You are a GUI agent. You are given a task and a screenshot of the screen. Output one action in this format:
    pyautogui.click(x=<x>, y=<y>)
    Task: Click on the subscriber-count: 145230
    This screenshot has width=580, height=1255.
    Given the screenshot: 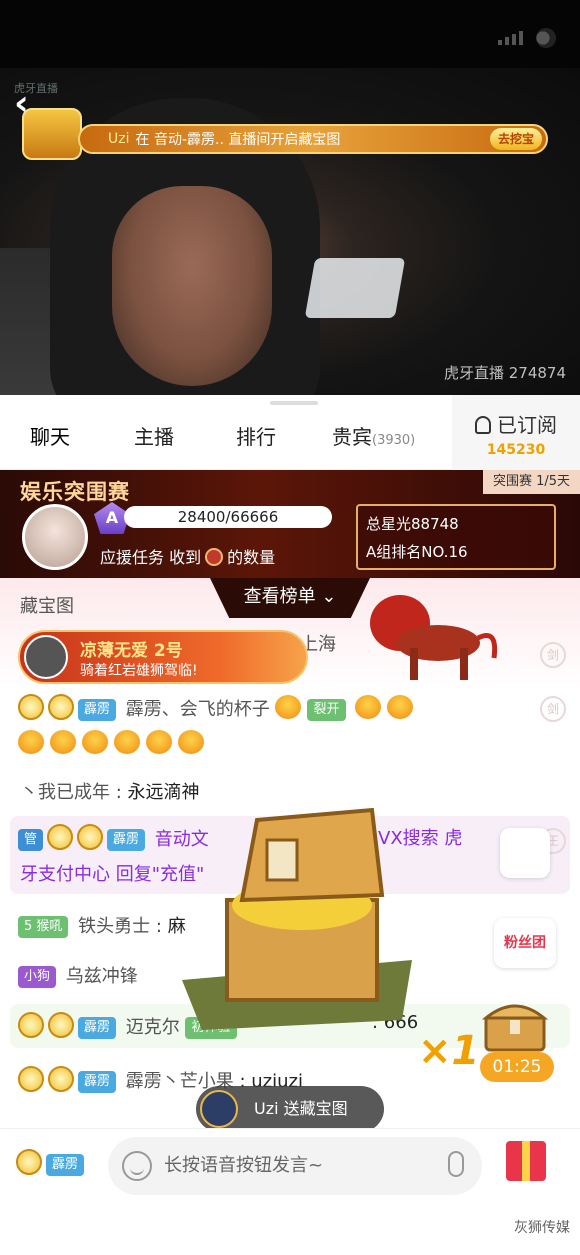 What is the action you would take?
    pyautogui.click(x=516, y=450)
    